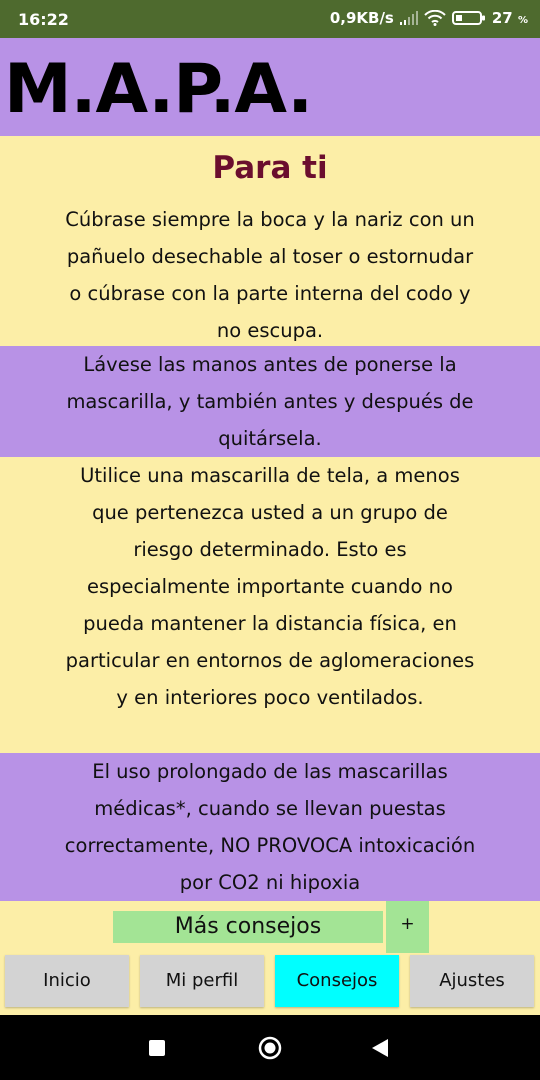 The height and width of the screenshot is (1080, 540). I want to click on back-icon, so click(380, 1050).